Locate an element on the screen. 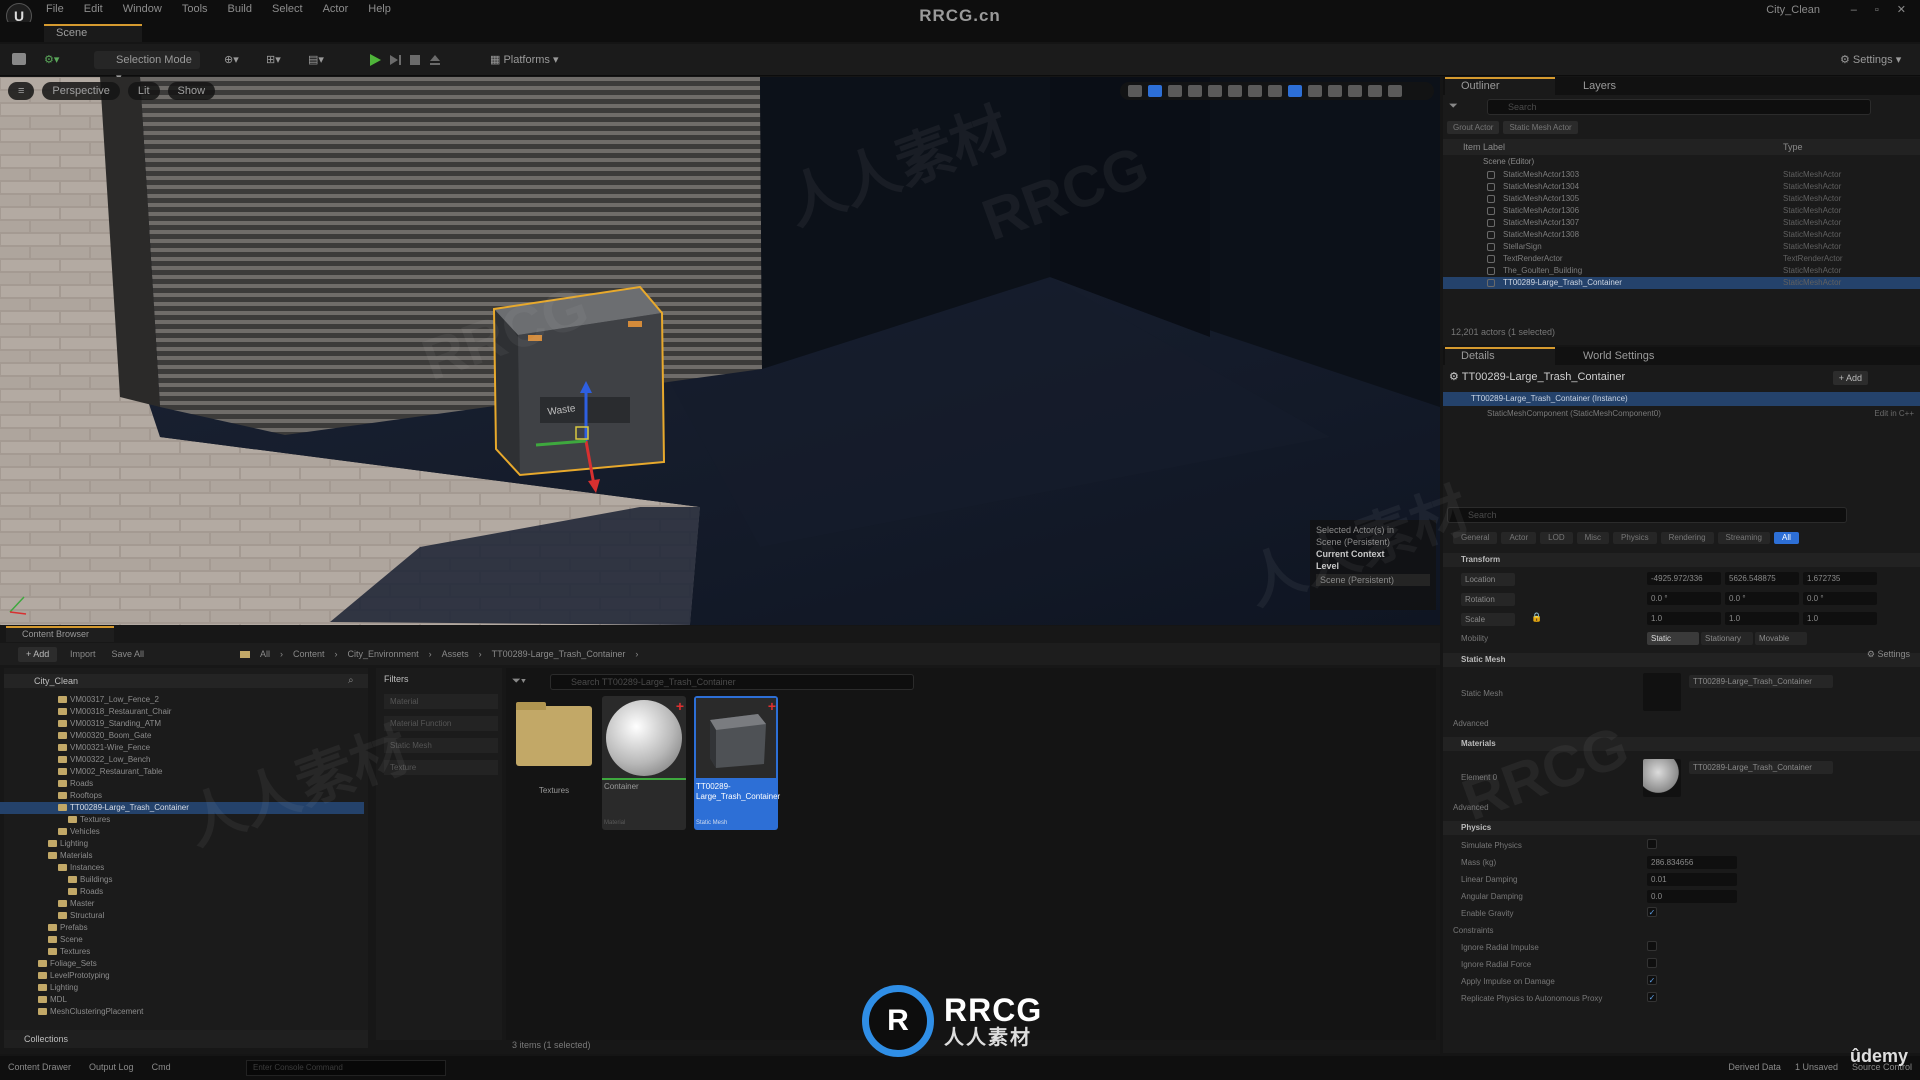  component-root-row: TT00289-Large_Trash_Container (Instance) is located at coordinates (1681, 399).